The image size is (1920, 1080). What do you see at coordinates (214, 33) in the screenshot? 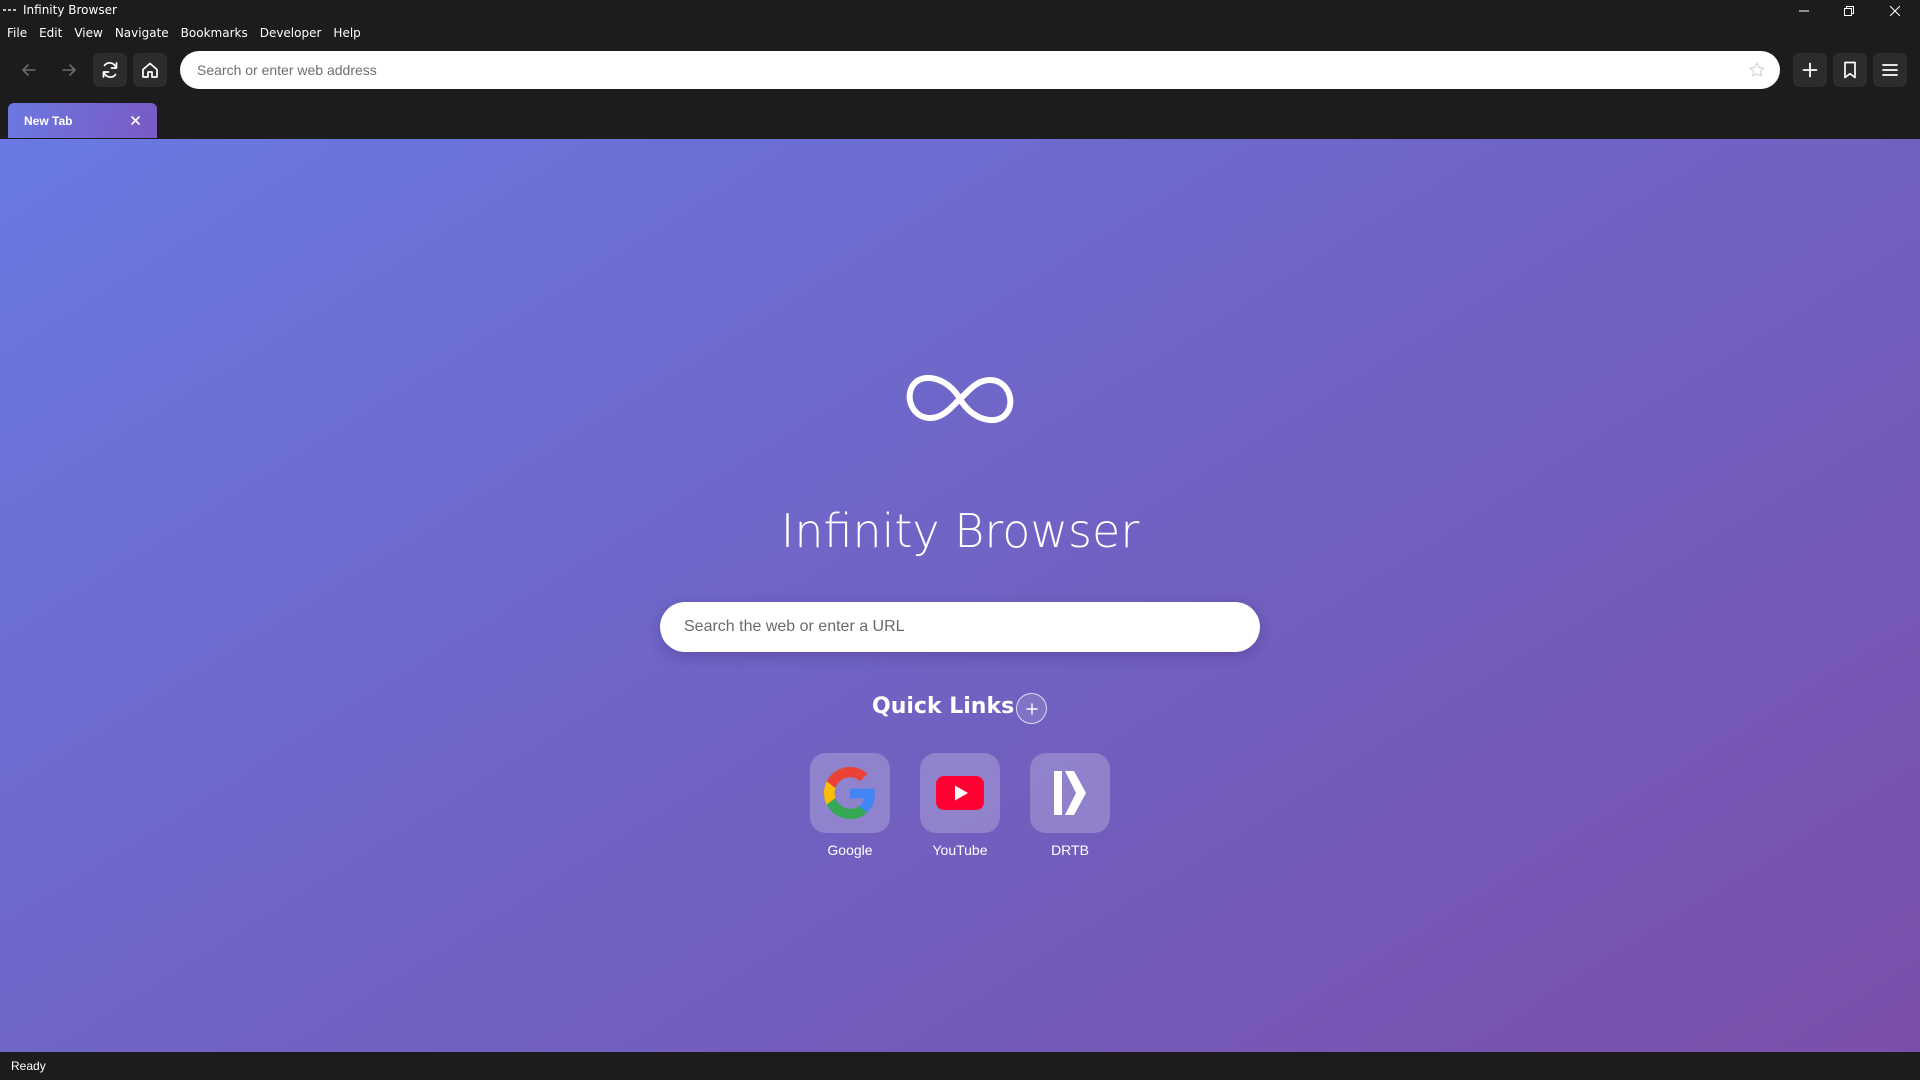
I see `menu-bookmarks: Bookmarks` at bounding box center [214, 33].